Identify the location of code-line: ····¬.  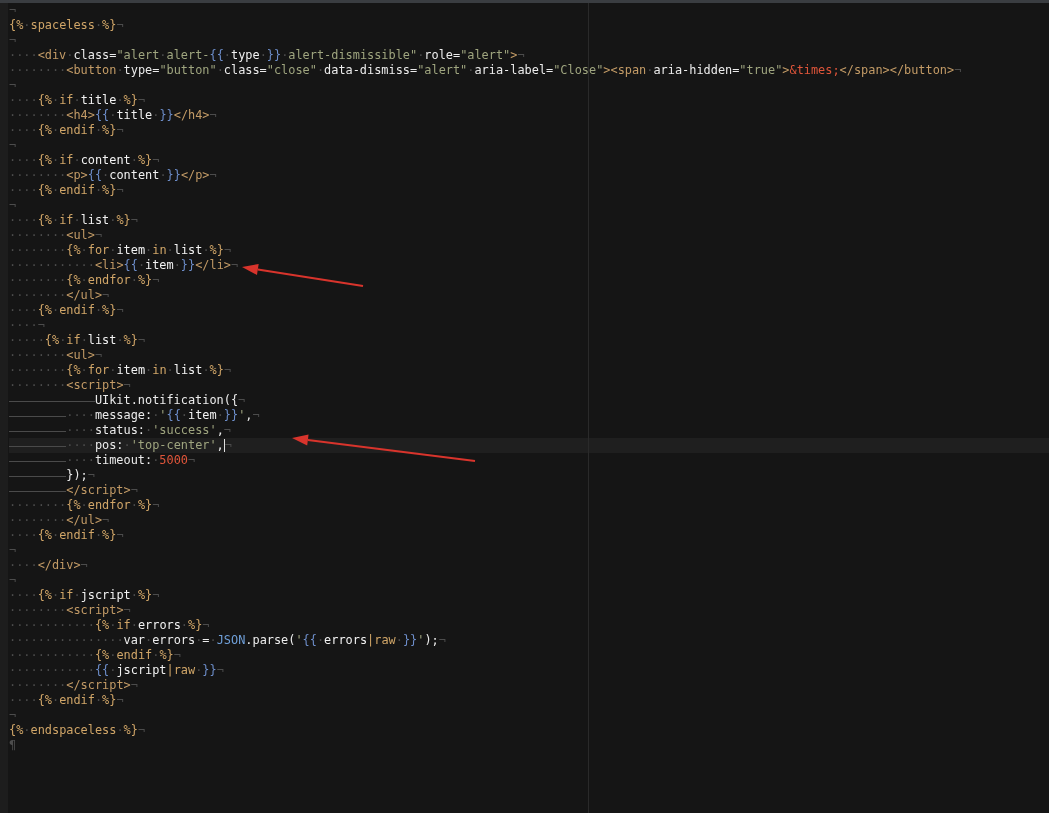
(27, 325).